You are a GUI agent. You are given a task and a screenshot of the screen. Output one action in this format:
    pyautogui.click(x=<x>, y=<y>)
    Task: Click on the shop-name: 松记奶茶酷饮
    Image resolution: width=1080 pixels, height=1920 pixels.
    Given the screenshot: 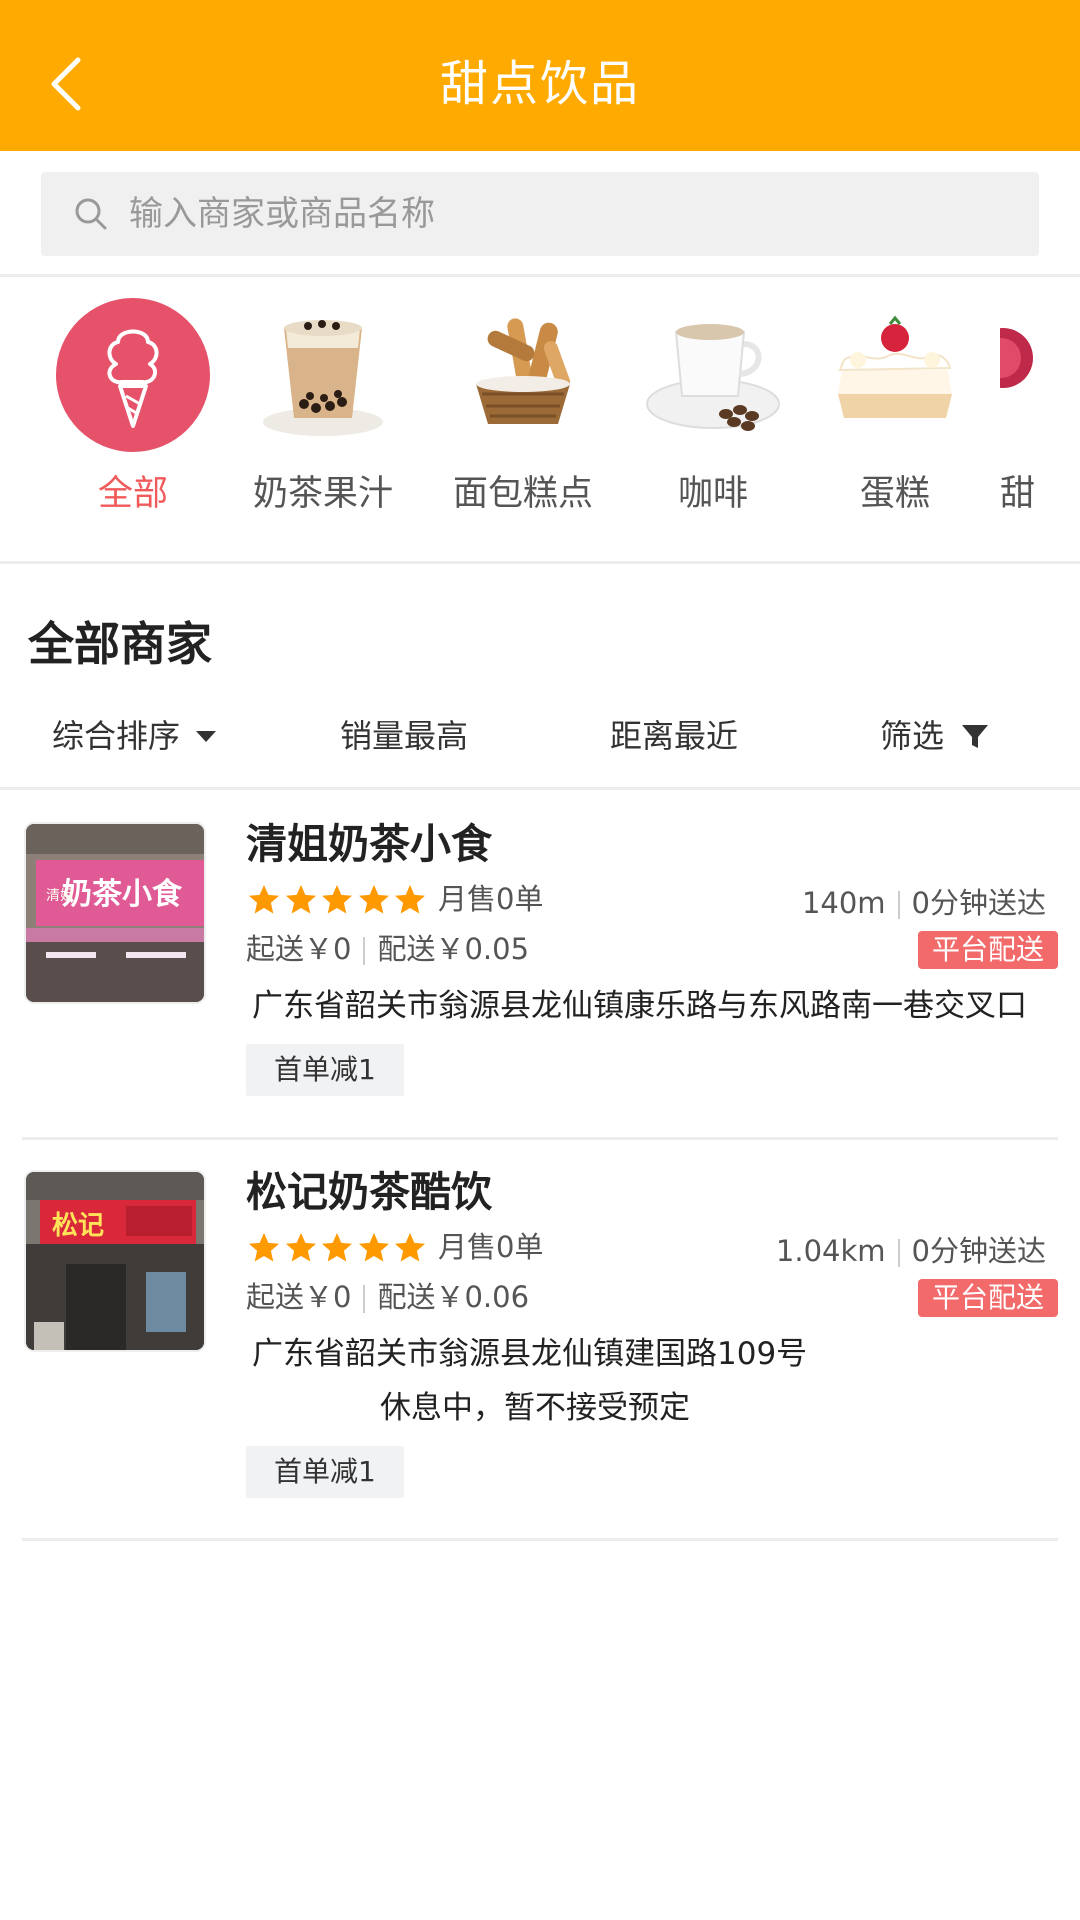 What is the action you would take?
    pyautogui.click(x=369, y=1192)
    